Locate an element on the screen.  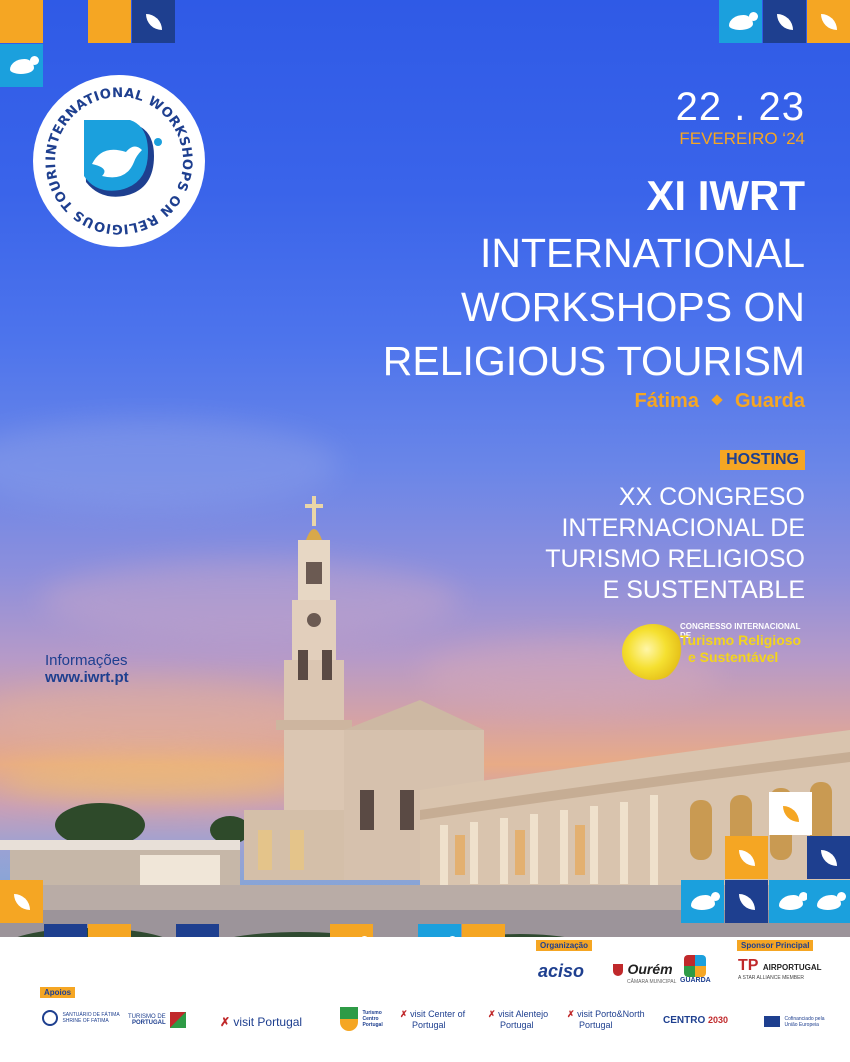
supporter-logo: ✗ visit Porto&North Portugal is located at coordinates (606, 1020).